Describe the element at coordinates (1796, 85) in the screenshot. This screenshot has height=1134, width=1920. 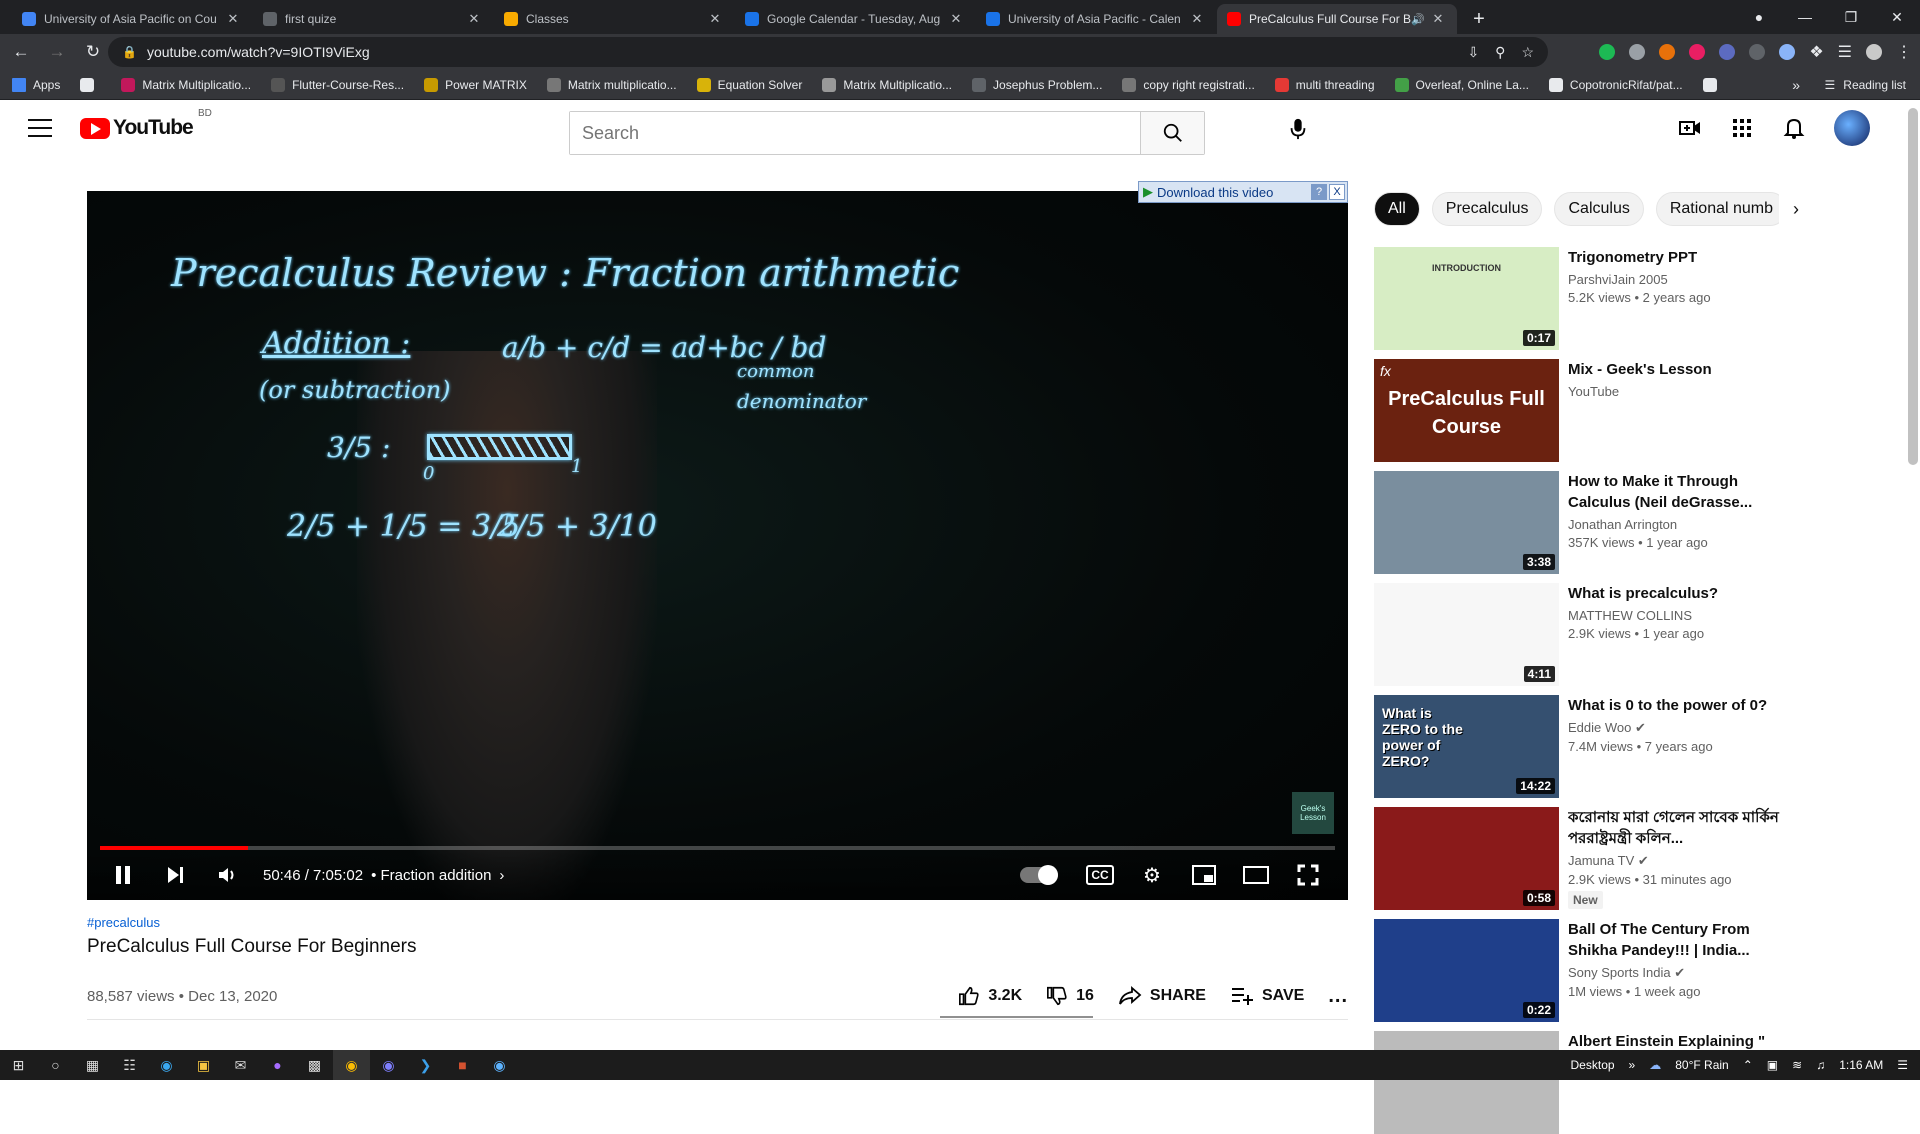
I see `bookmarks-overflow-icon: »` at that location.